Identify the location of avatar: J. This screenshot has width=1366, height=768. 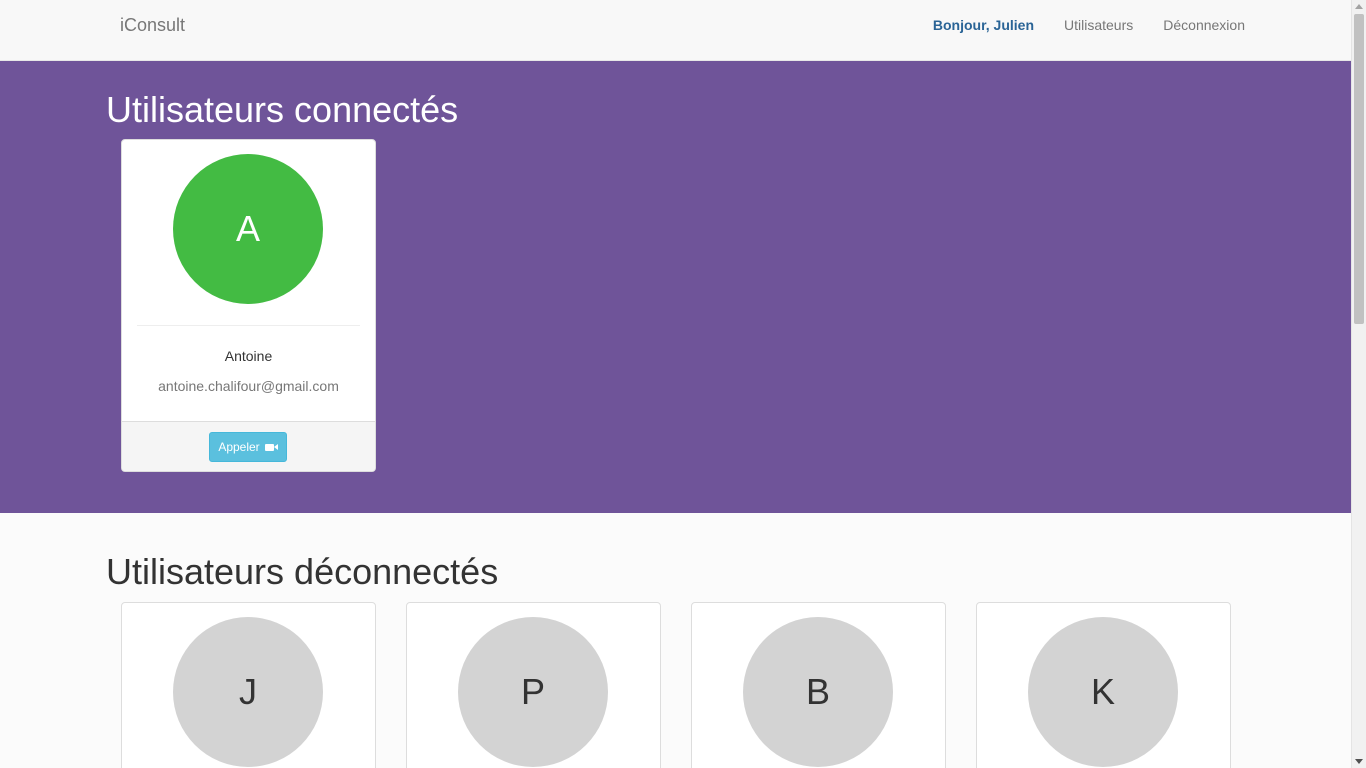
(248, 692).